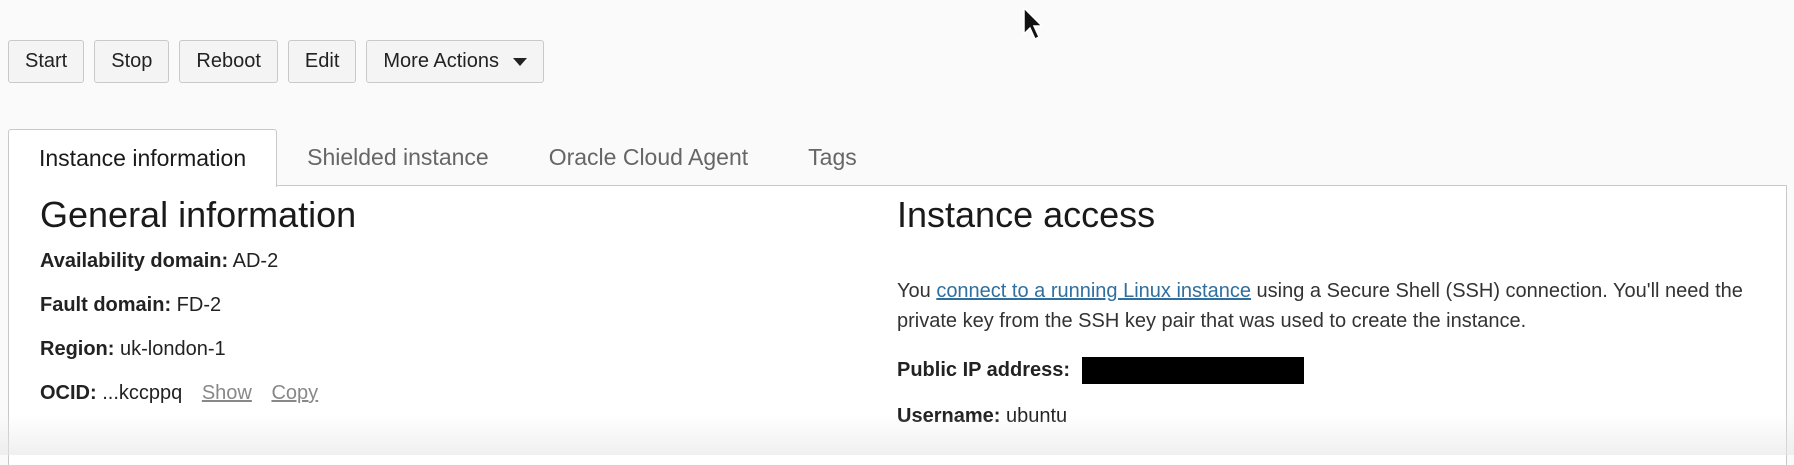  I want to click on mouse-pointer-icon, so click(1033, 24).